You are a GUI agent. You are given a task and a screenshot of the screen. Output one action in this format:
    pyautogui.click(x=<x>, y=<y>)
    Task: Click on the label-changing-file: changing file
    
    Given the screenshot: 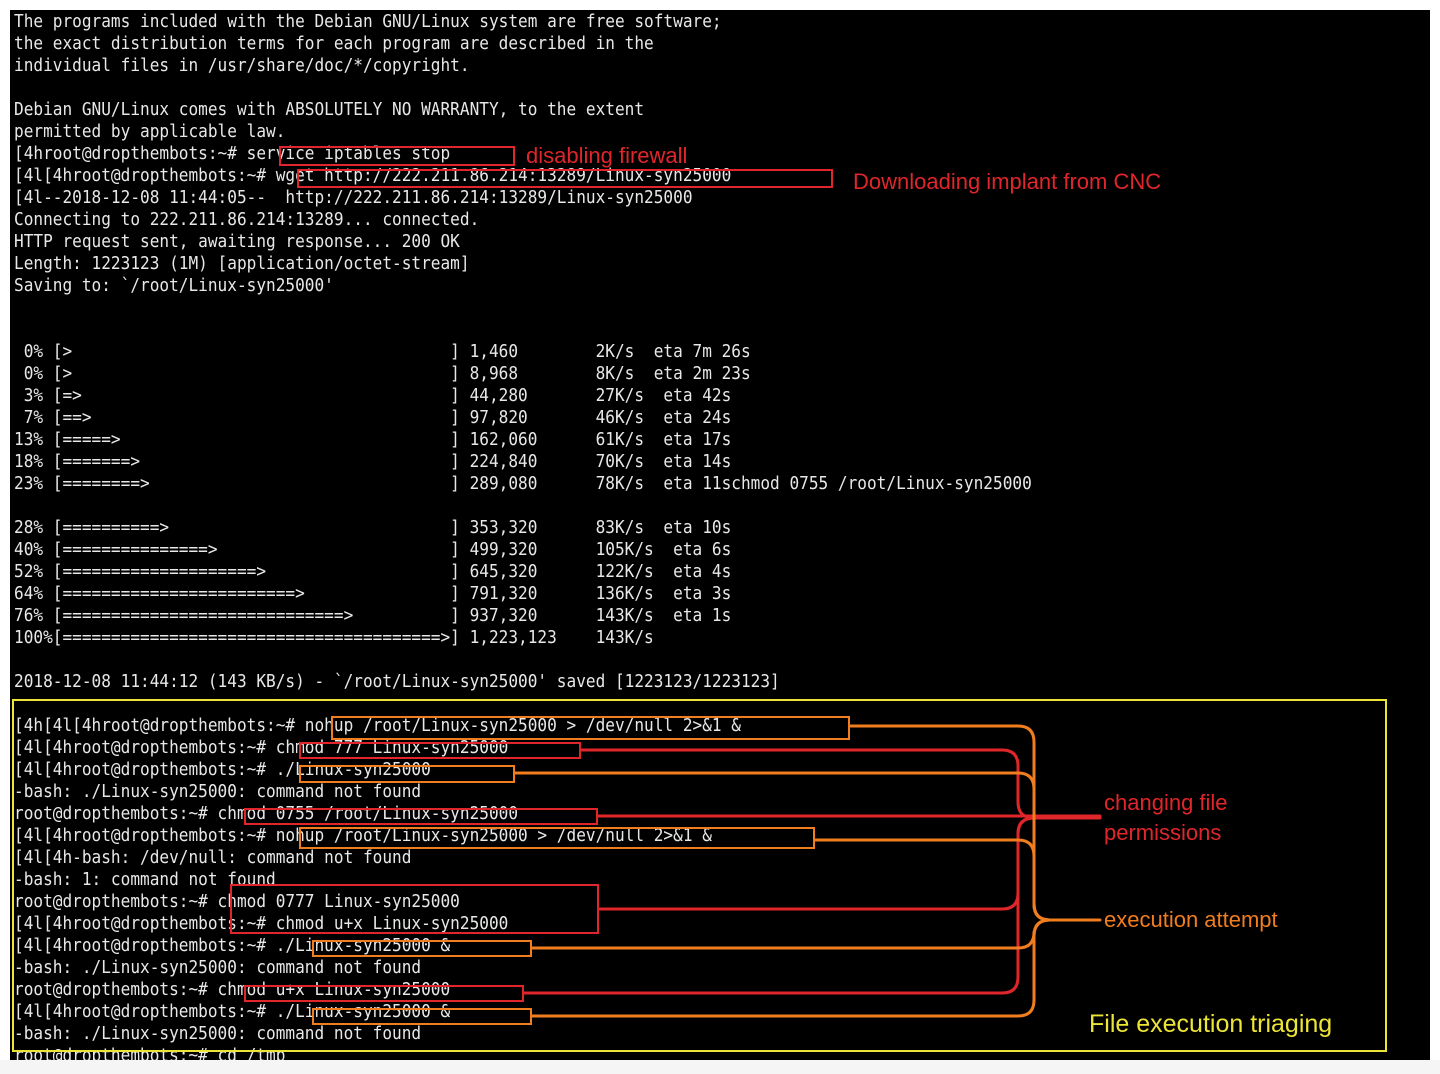 What is the action you would take?
    pyautogui.click(x=1166, y=802)
    